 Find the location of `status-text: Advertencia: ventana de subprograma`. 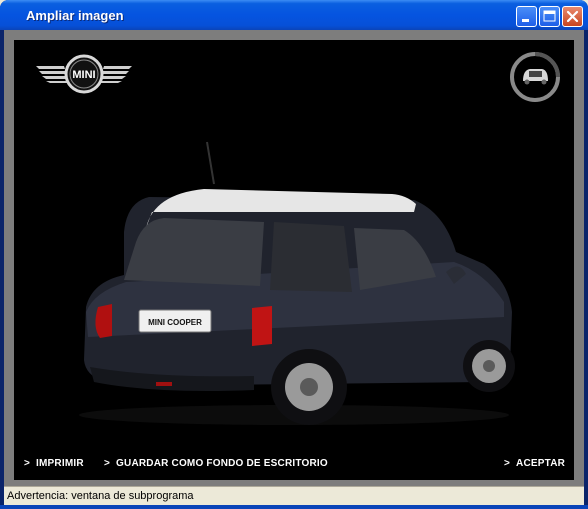

status-text: Advertencia: ventana de subprograma is located at coordinates (100, 496).